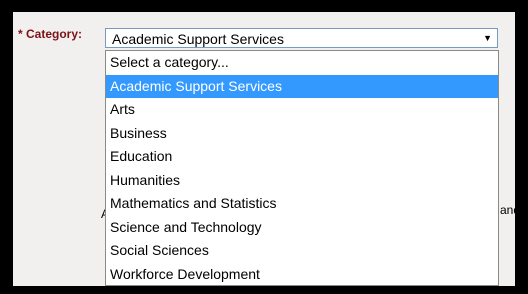  Describe the element at coordinates (264, 290) in the screenshot. I see `window-edge-bottom` at that location.